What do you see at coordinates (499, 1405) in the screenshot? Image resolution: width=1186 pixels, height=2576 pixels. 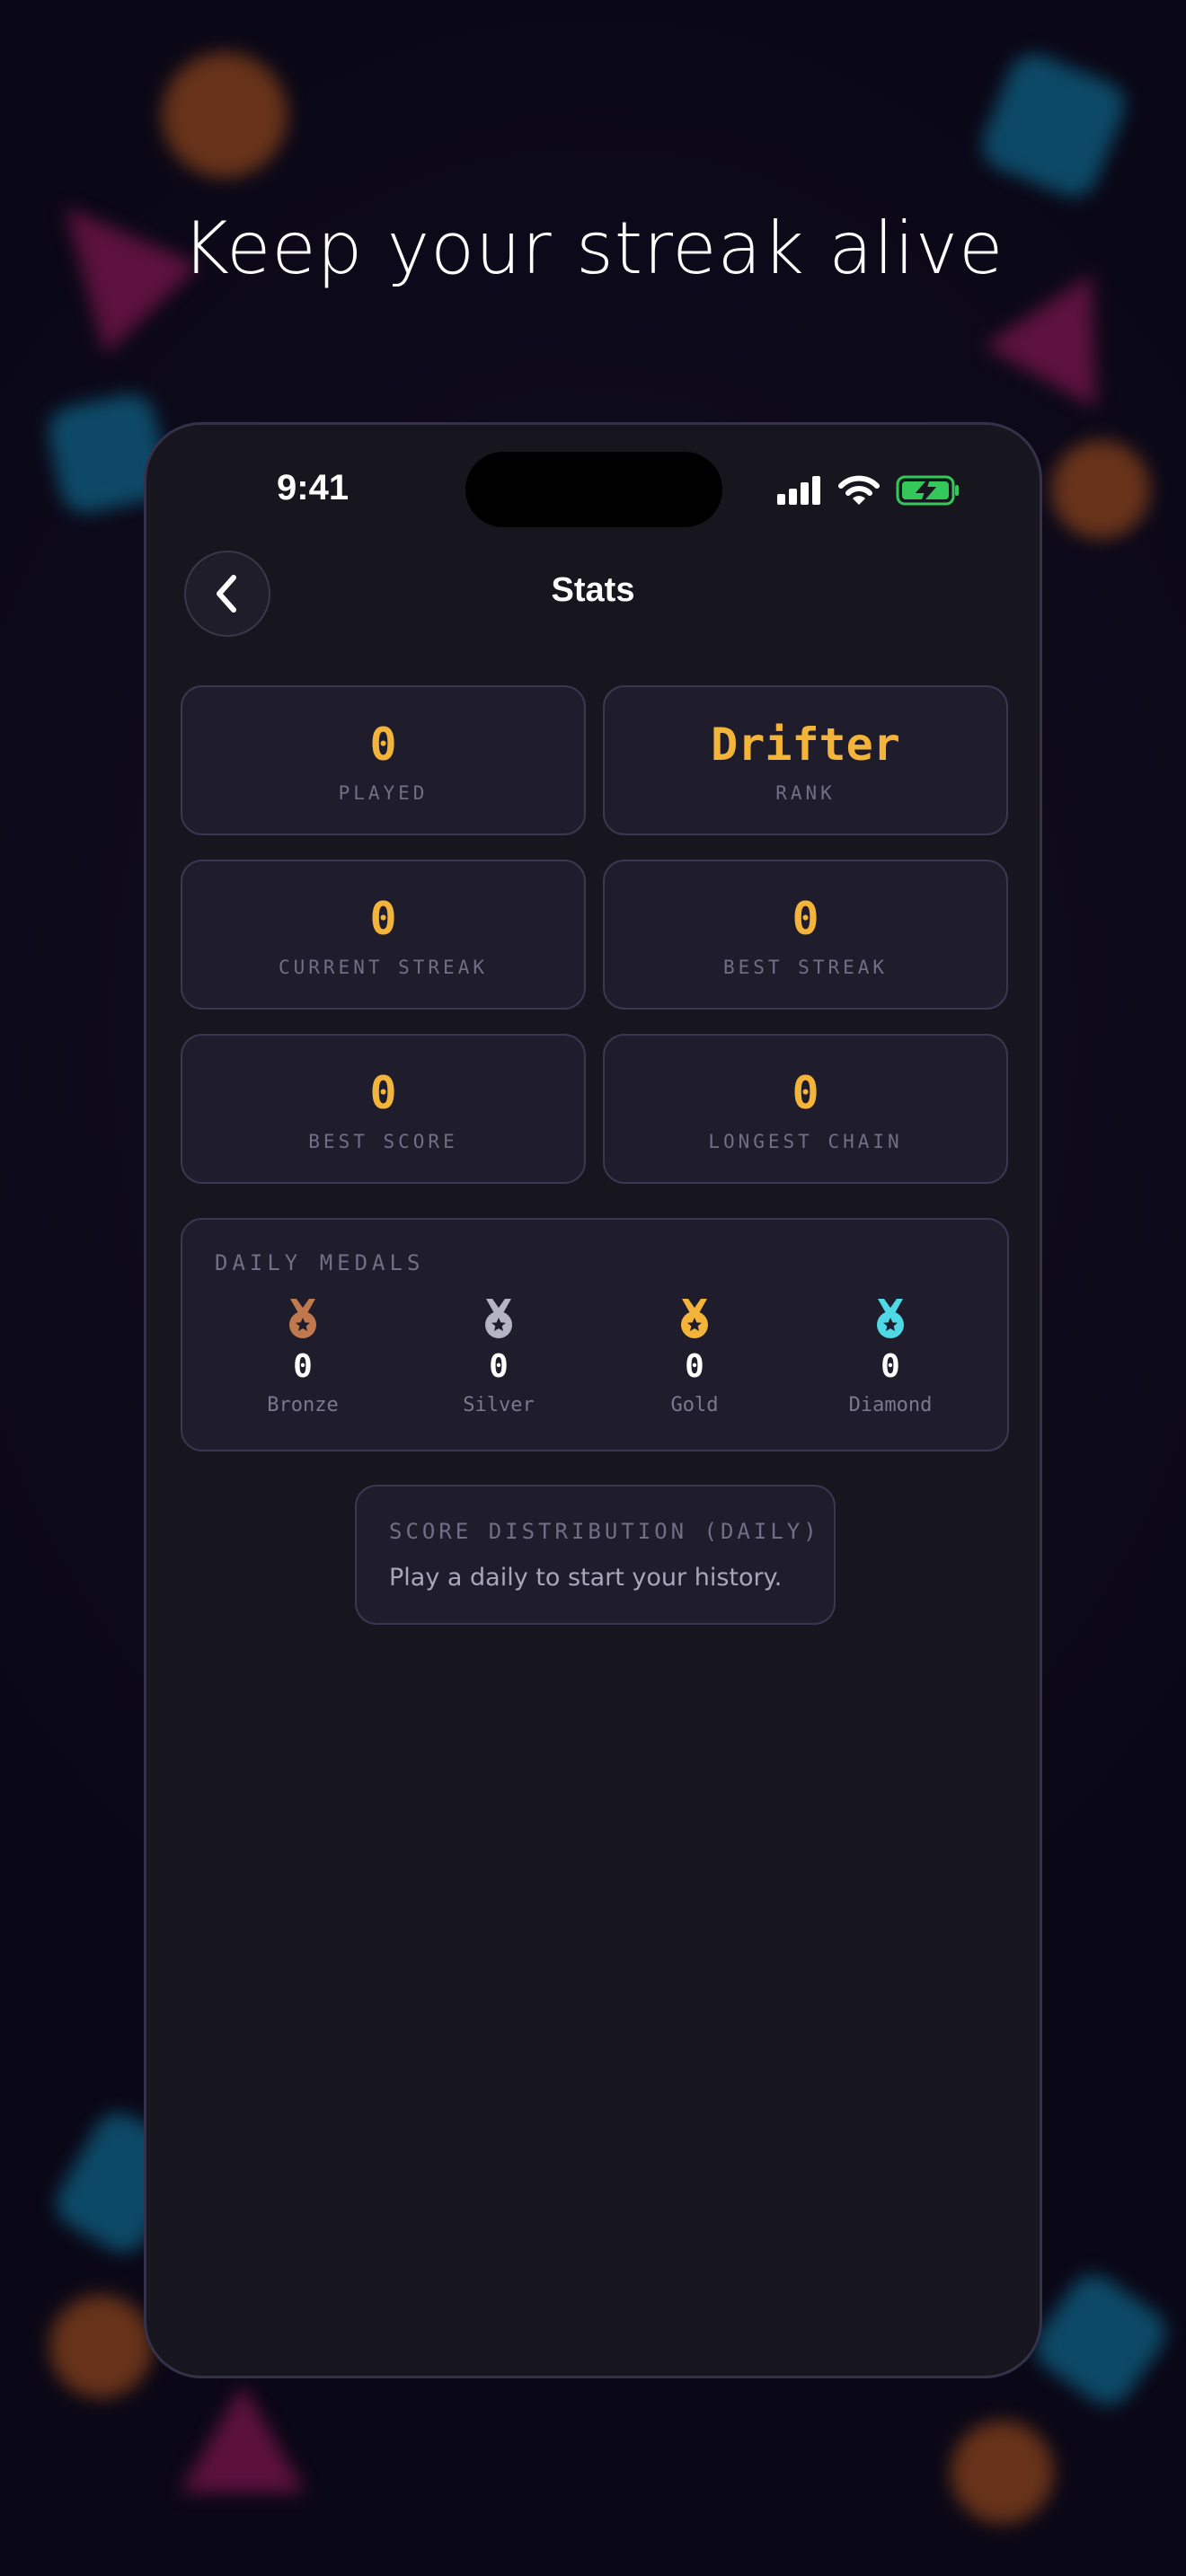 I see `medal-name: Silver` at bounding box center [499, 1405].